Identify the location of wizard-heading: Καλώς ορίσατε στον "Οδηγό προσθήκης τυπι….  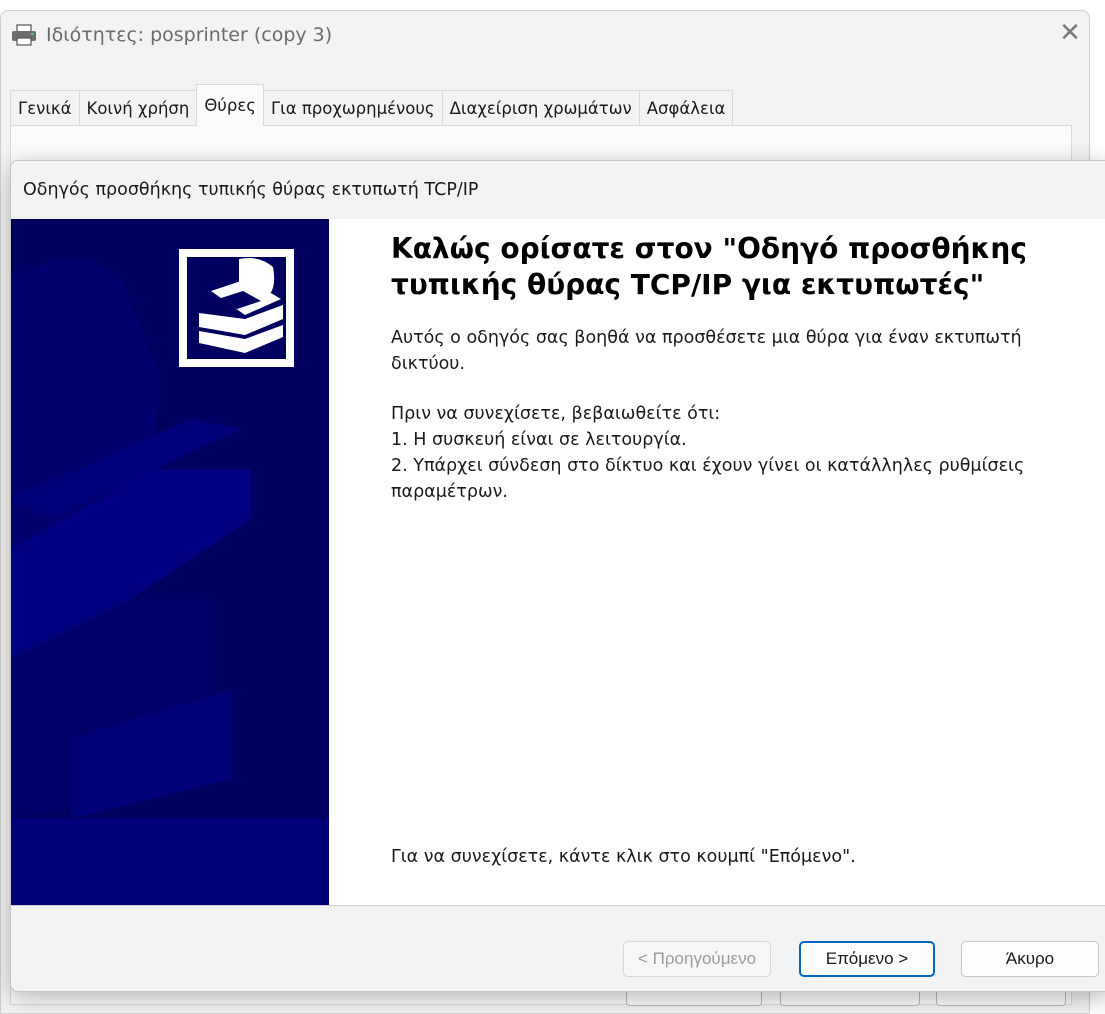
(709, 266).